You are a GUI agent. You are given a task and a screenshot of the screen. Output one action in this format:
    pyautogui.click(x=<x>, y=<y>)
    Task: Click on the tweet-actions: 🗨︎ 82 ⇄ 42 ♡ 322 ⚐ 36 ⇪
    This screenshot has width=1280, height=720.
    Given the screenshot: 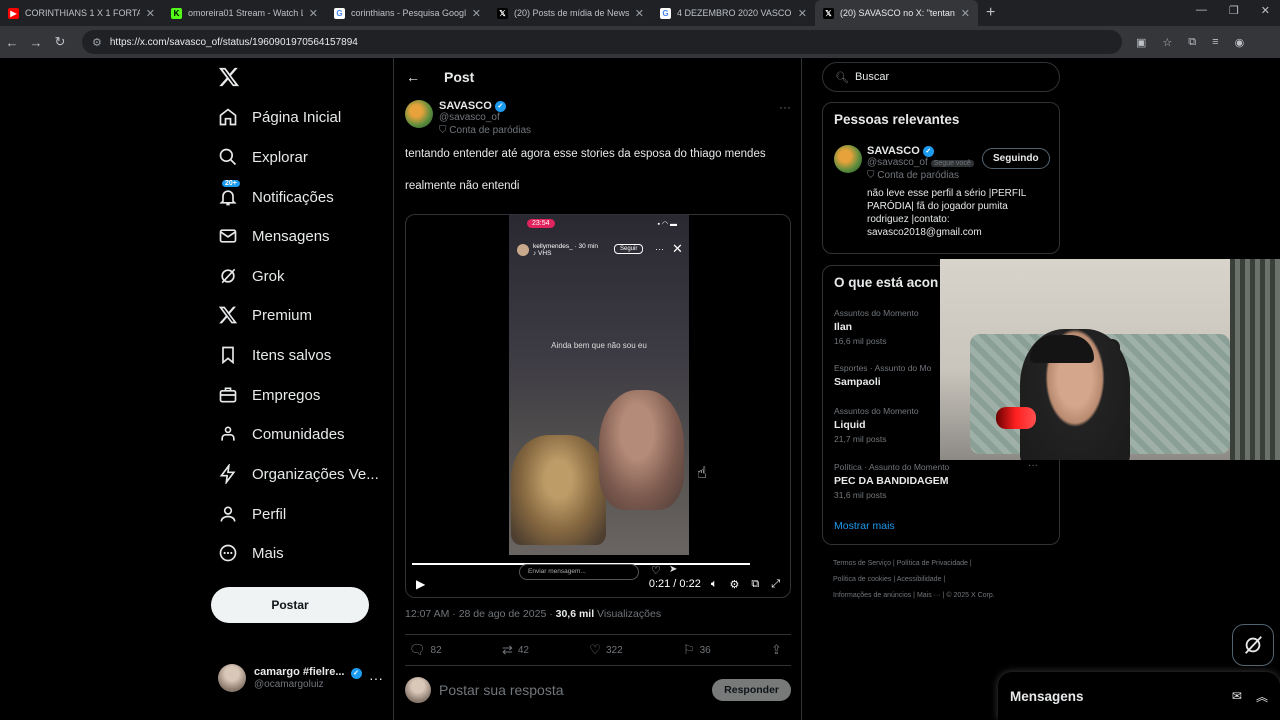 What is the action you would take?
    pyautogui.click(x=598, y=650)
    